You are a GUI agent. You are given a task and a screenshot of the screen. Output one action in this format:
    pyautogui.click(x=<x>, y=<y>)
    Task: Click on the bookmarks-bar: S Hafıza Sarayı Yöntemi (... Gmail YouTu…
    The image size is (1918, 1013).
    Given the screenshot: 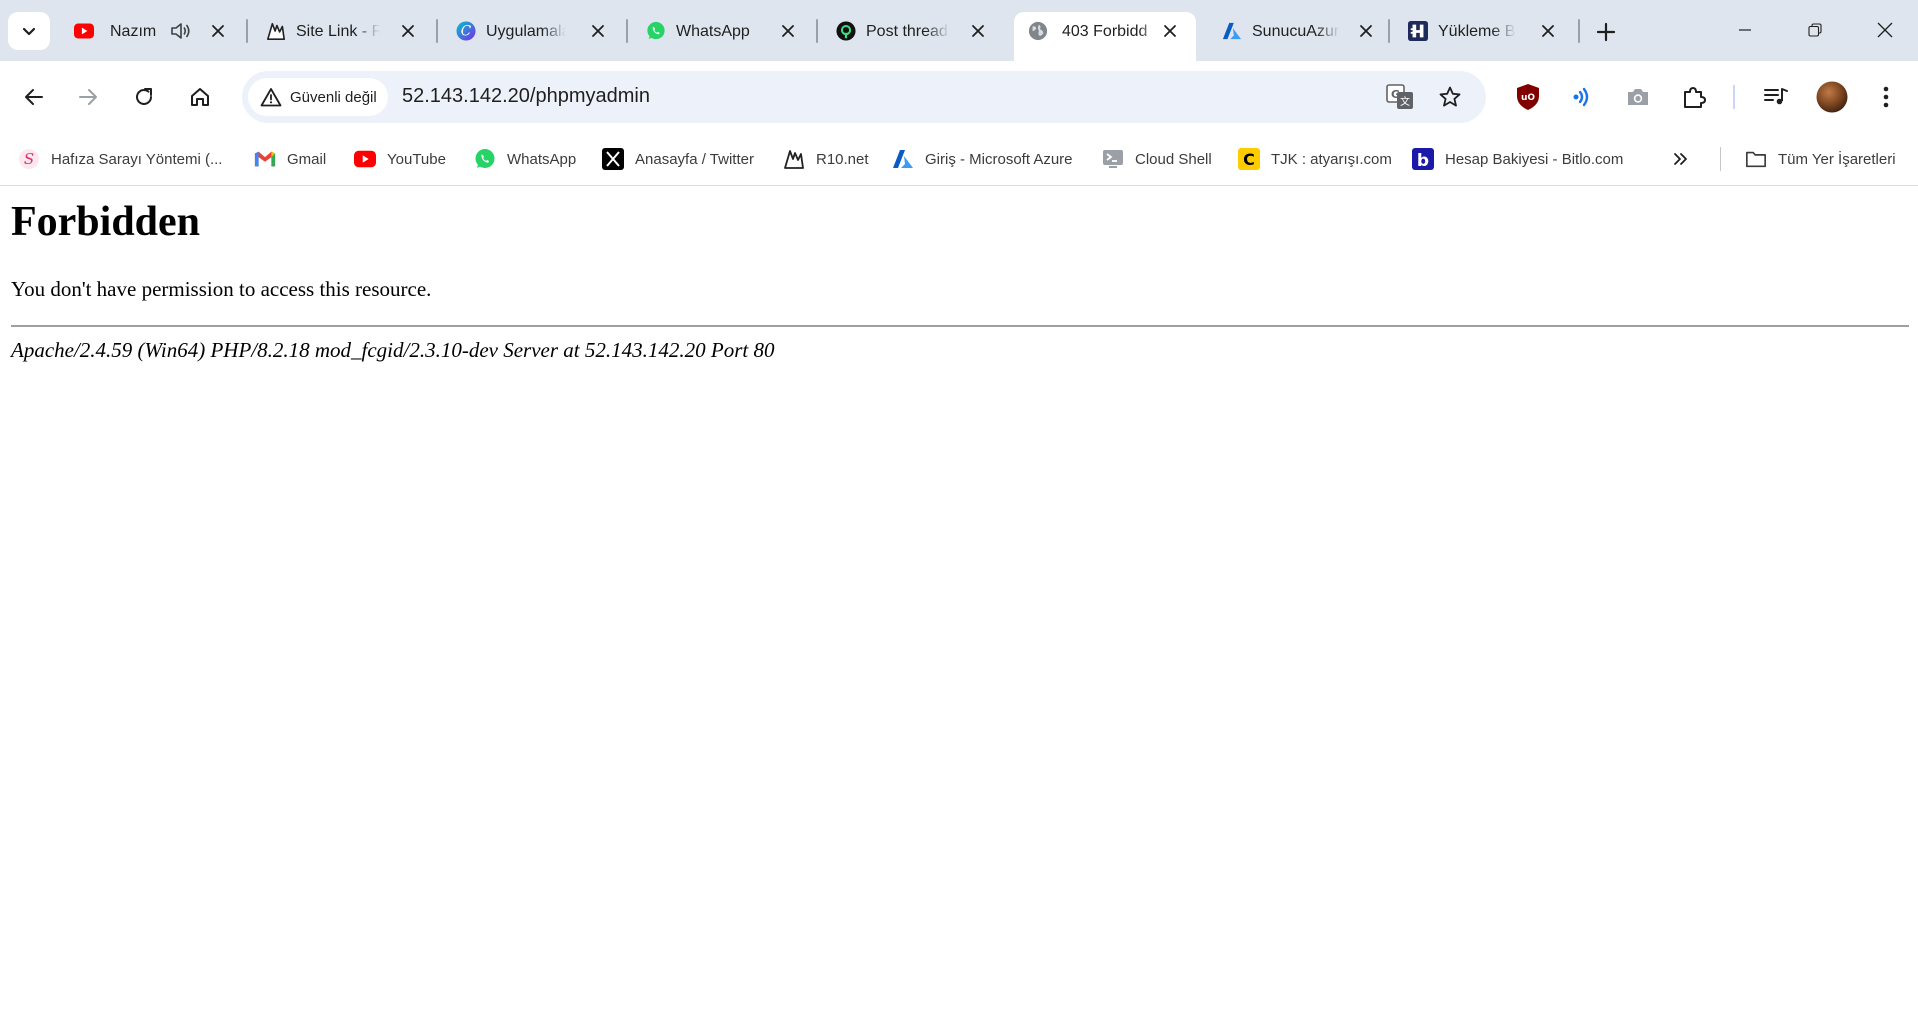 What is the action you would take?
    pyautogui.click(x=959, y=159)
    